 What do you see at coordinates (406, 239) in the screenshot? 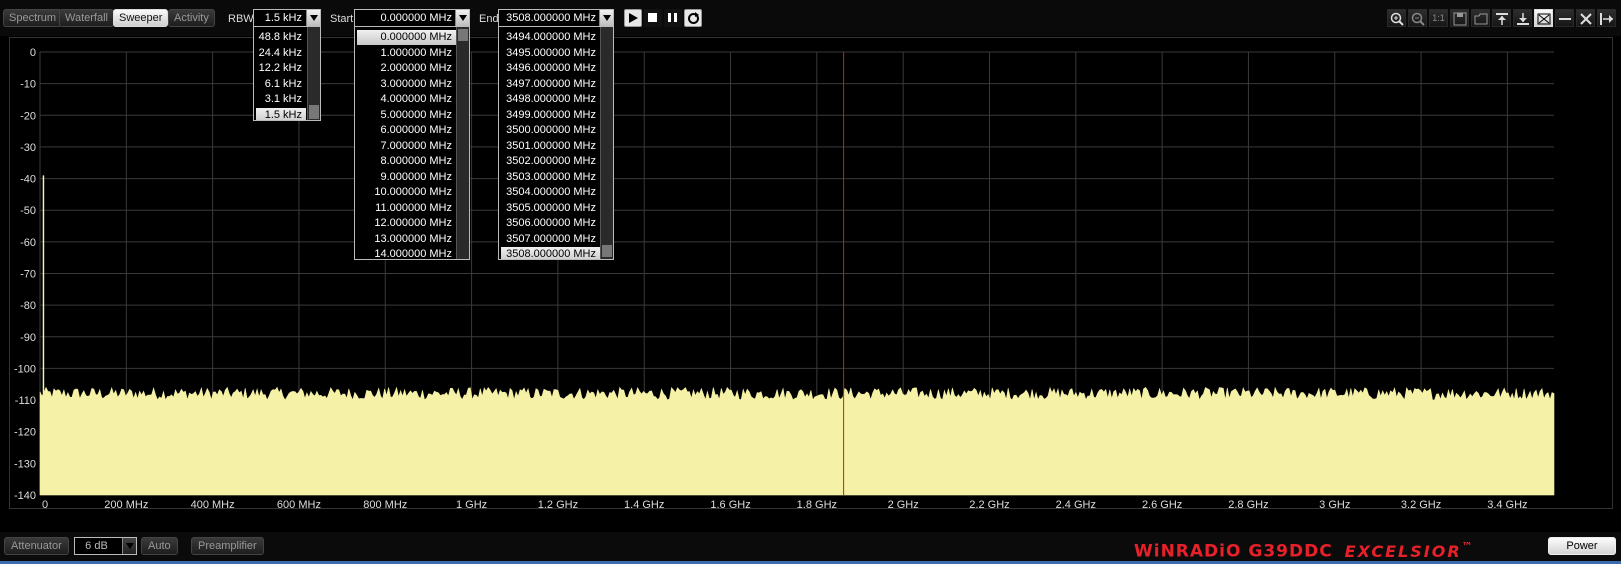
I see `dropdown-option: 13.000000 MHz` at bounding box center [406, 239].